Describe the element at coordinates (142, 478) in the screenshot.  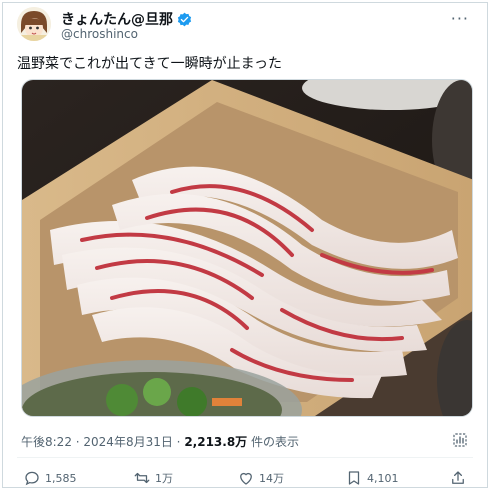
I see `repost-icon` at that location.